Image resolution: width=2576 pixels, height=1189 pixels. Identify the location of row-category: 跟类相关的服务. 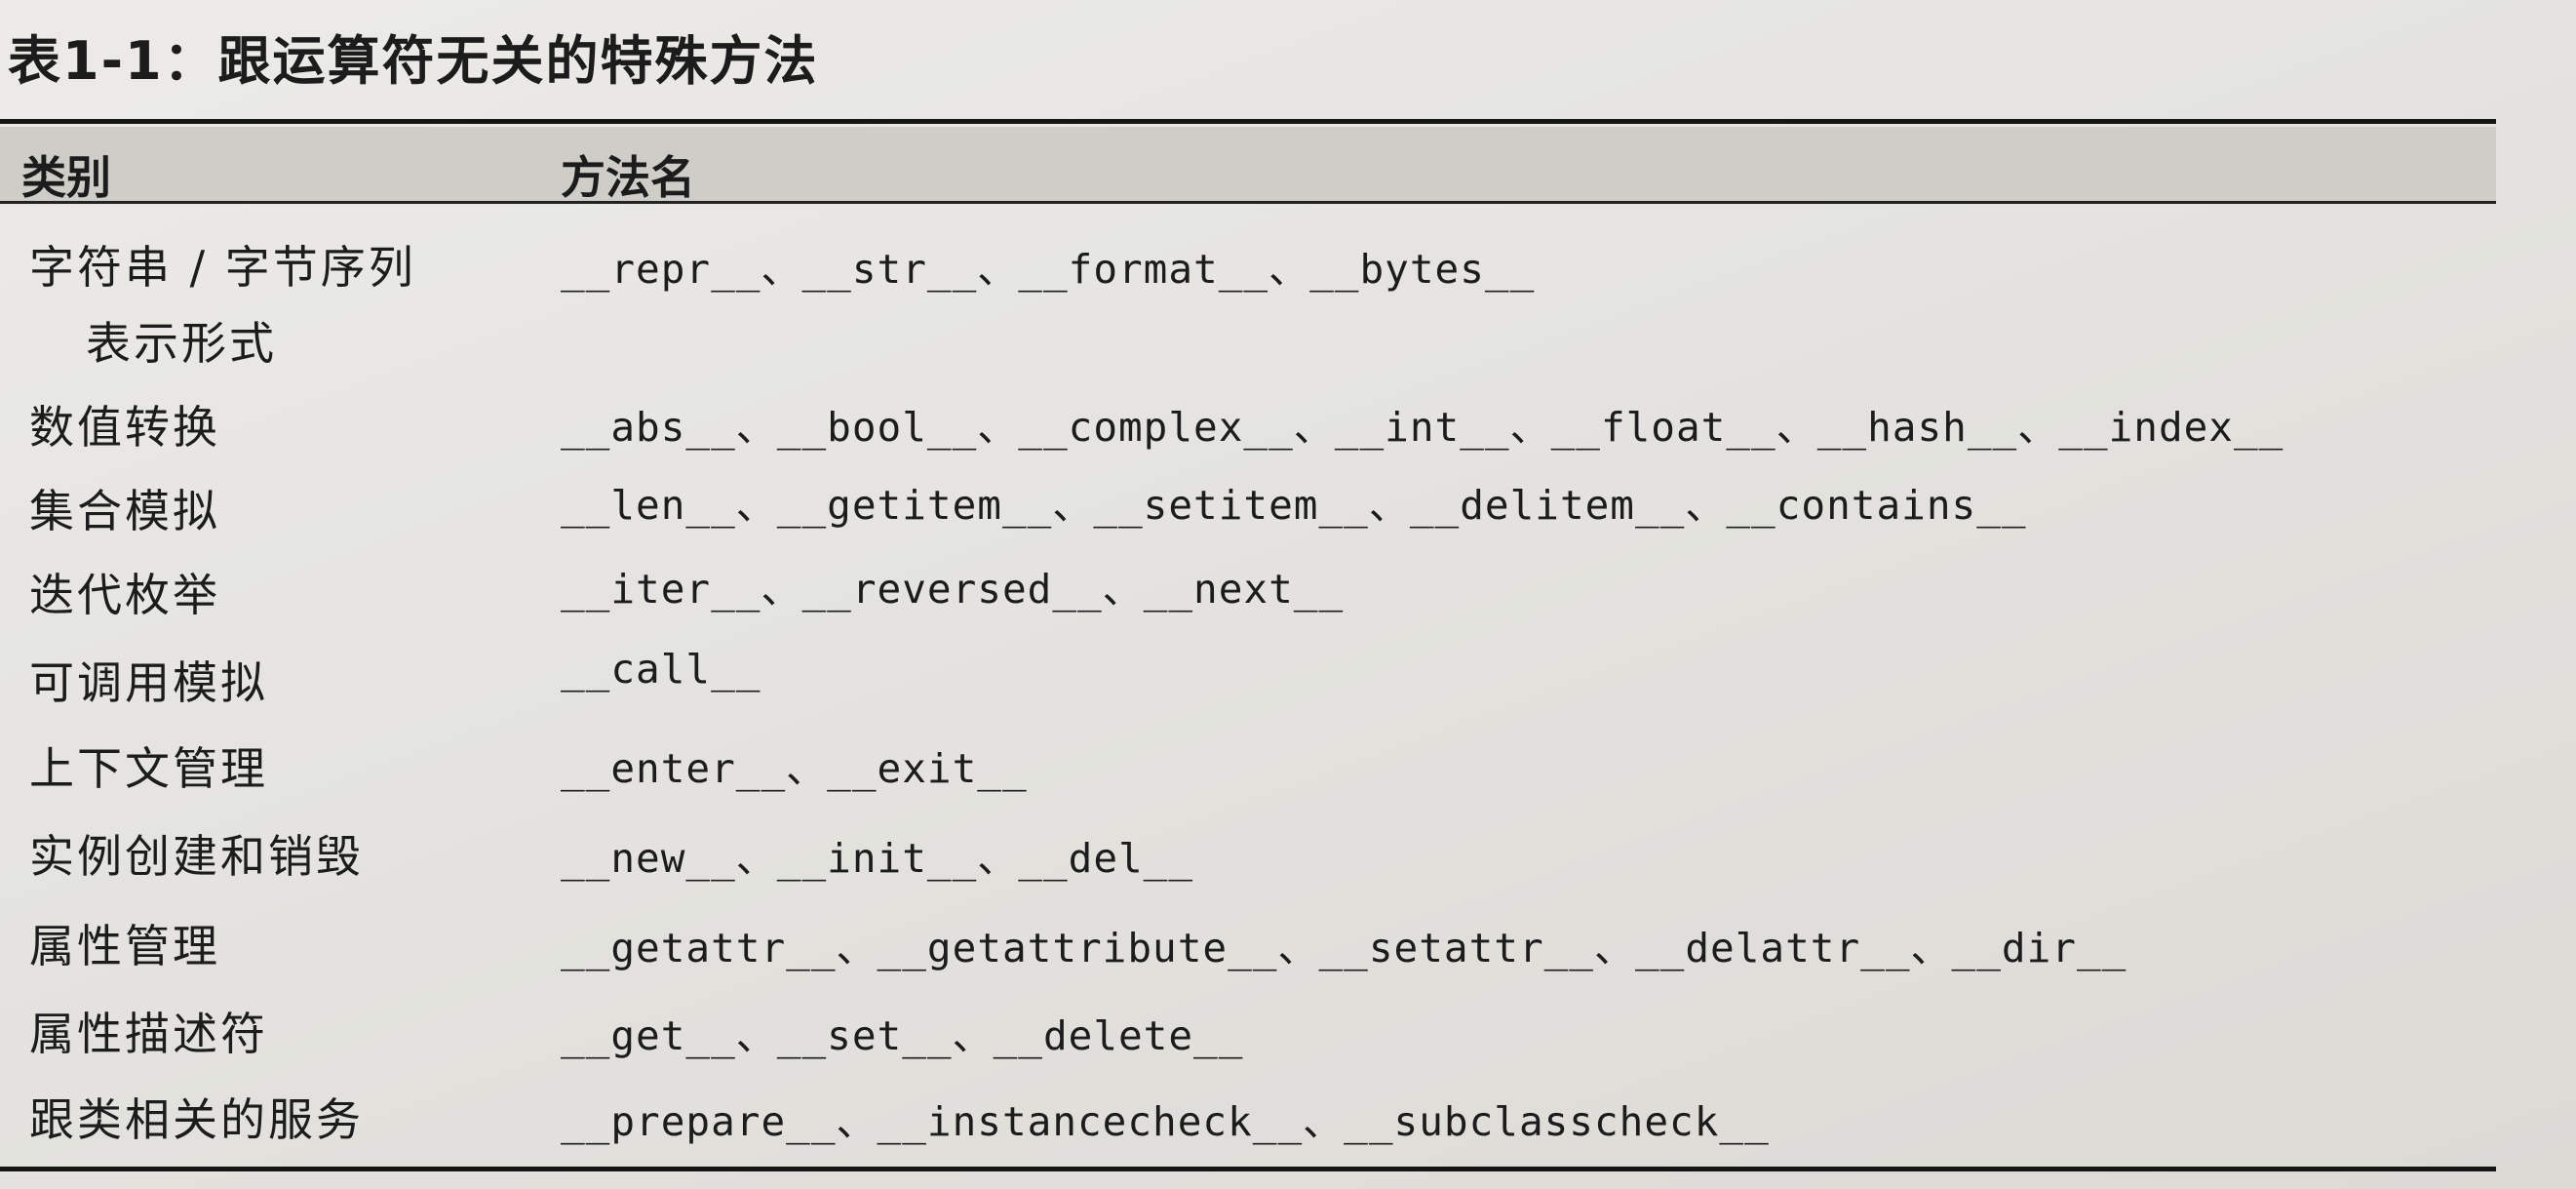
(196, 1119).